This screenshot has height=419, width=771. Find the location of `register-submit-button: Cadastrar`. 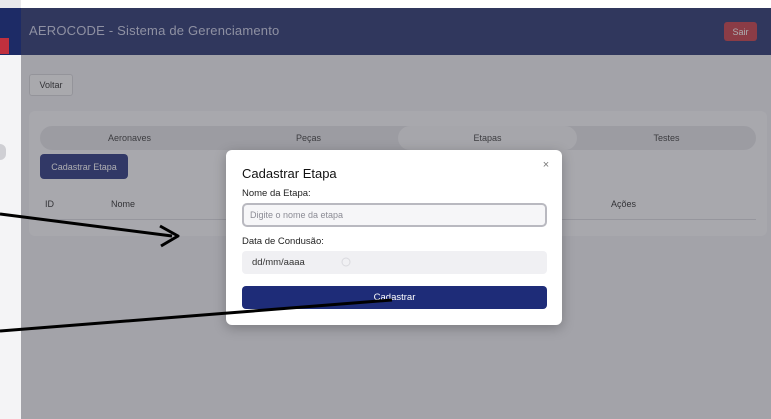

register-submit-button: Cadastrar is located at coordinates (394, 297).